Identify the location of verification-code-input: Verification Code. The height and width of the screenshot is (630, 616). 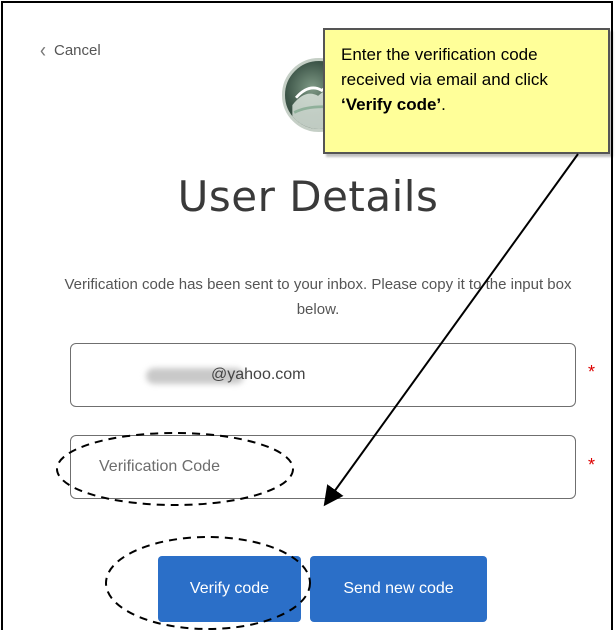
(323, 467).